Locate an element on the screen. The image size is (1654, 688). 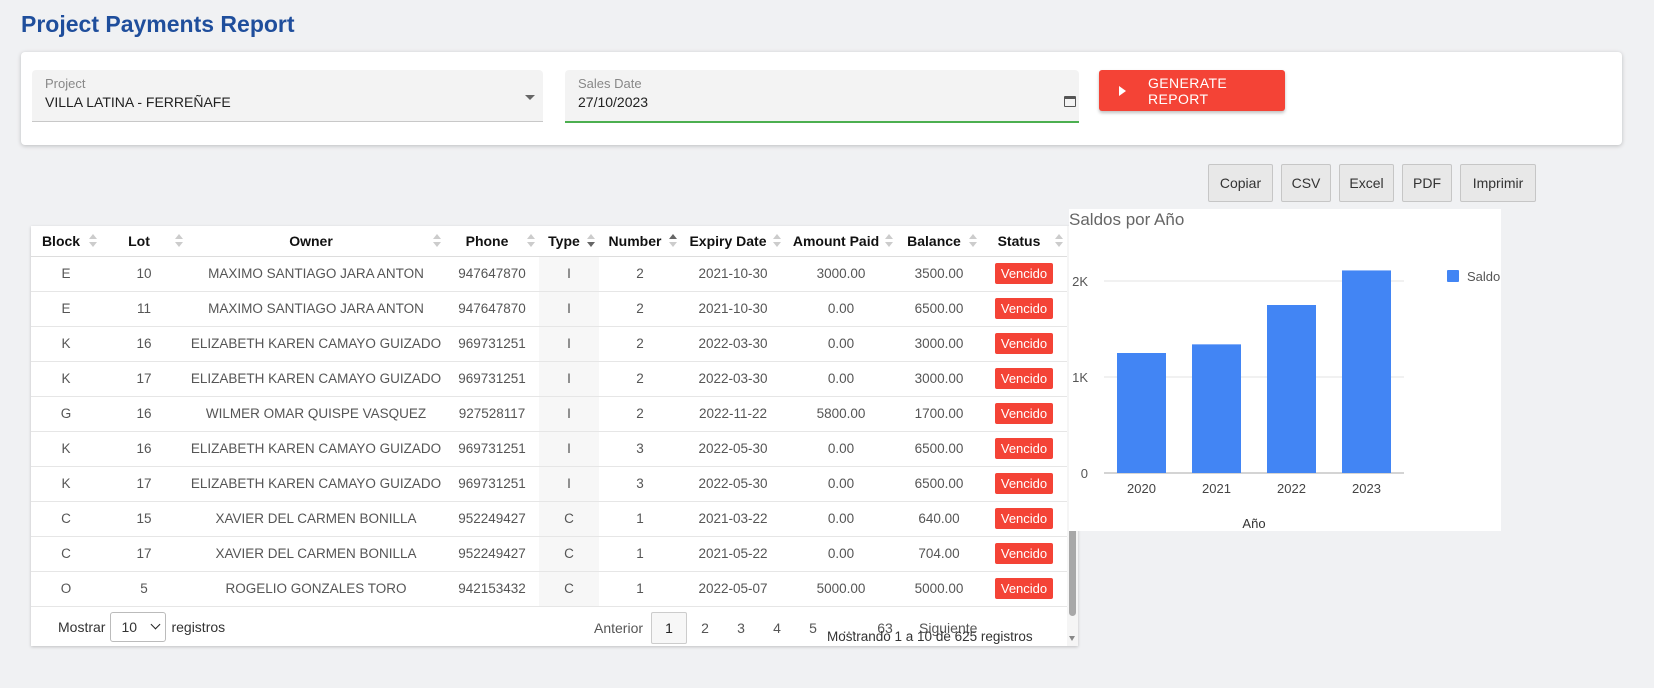
col-header-phone: Phone is located at coordinates (492, 241).